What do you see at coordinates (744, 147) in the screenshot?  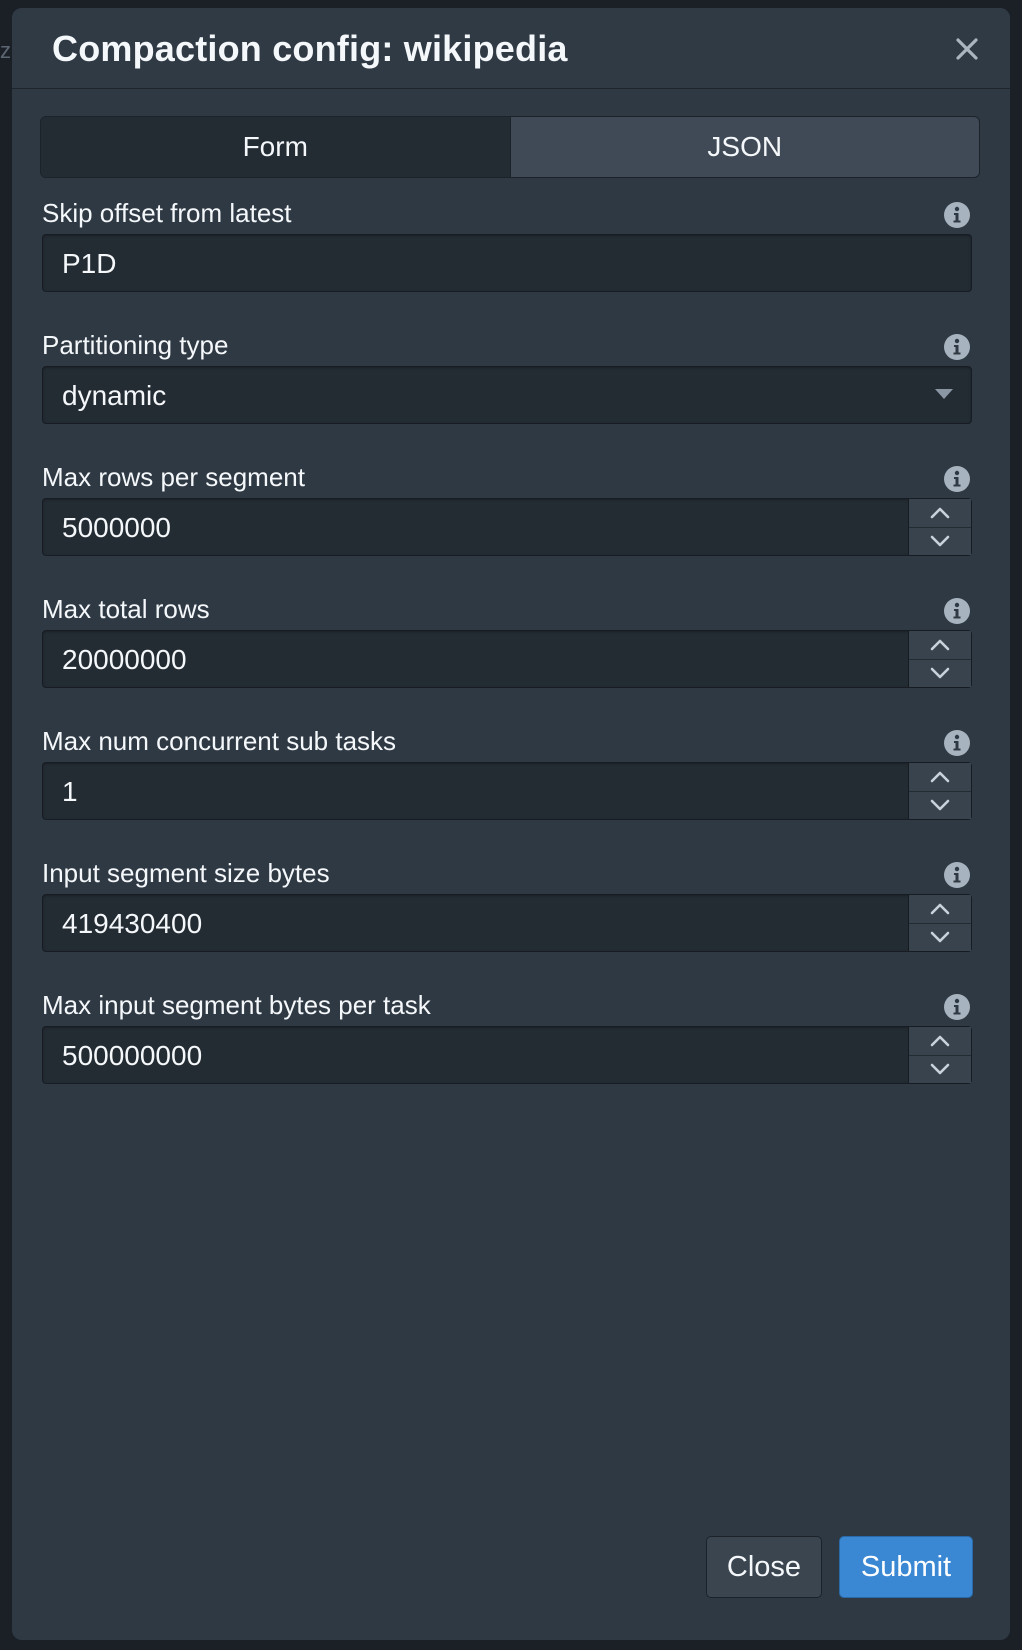 I see `tab-json: JSON` at bounding box center [744, 147].